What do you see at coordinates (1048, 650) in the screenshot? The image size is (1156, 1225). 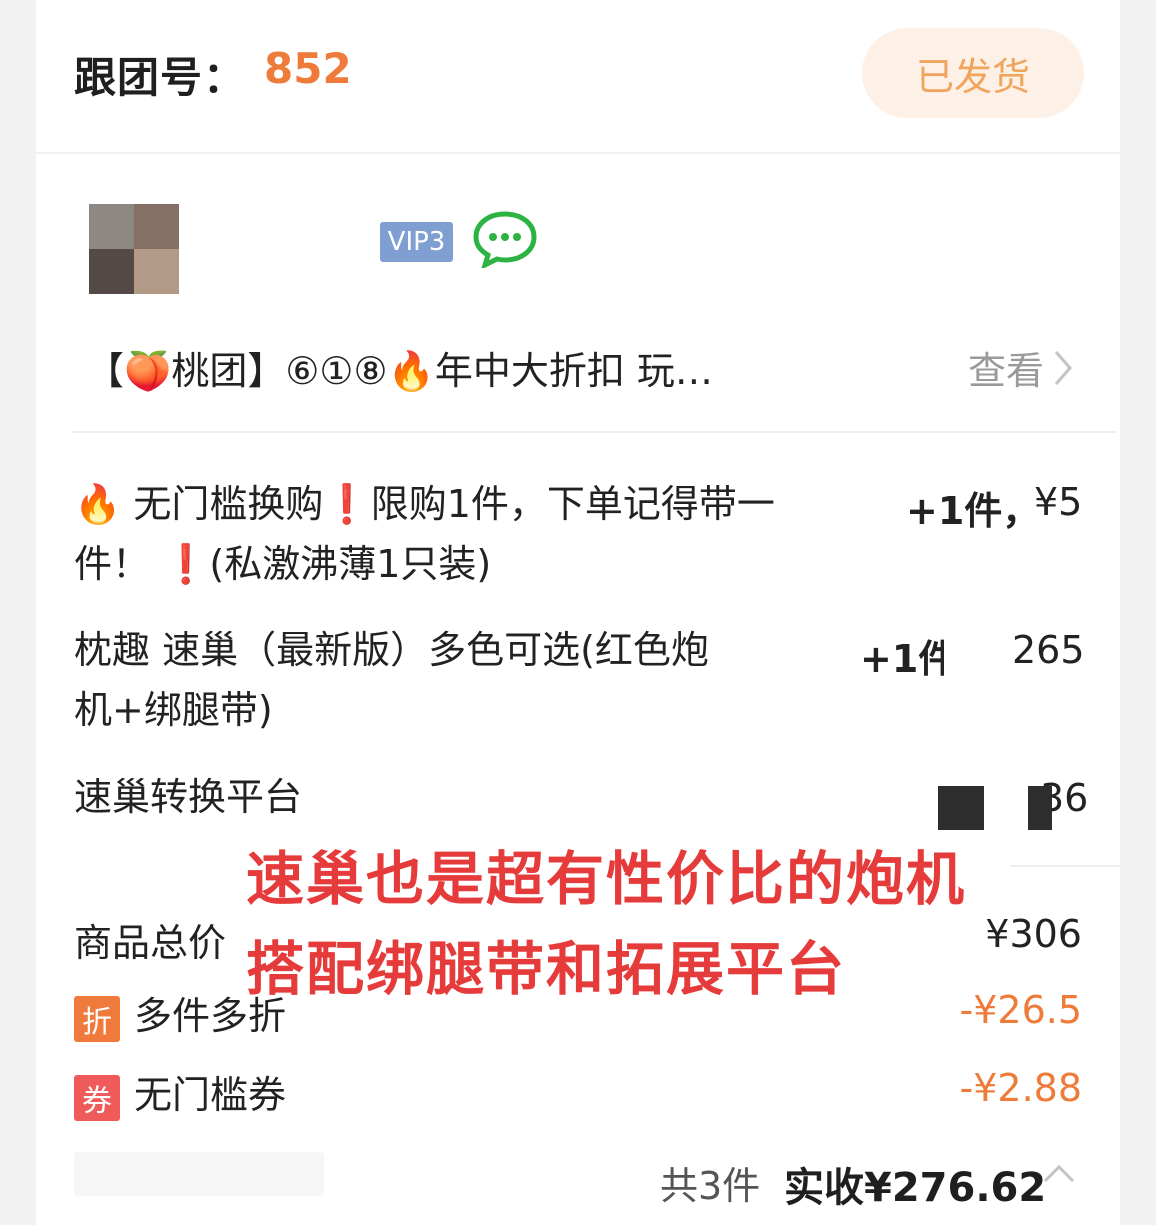 I see `item-price: 265` at bounding box center [1048, 650].